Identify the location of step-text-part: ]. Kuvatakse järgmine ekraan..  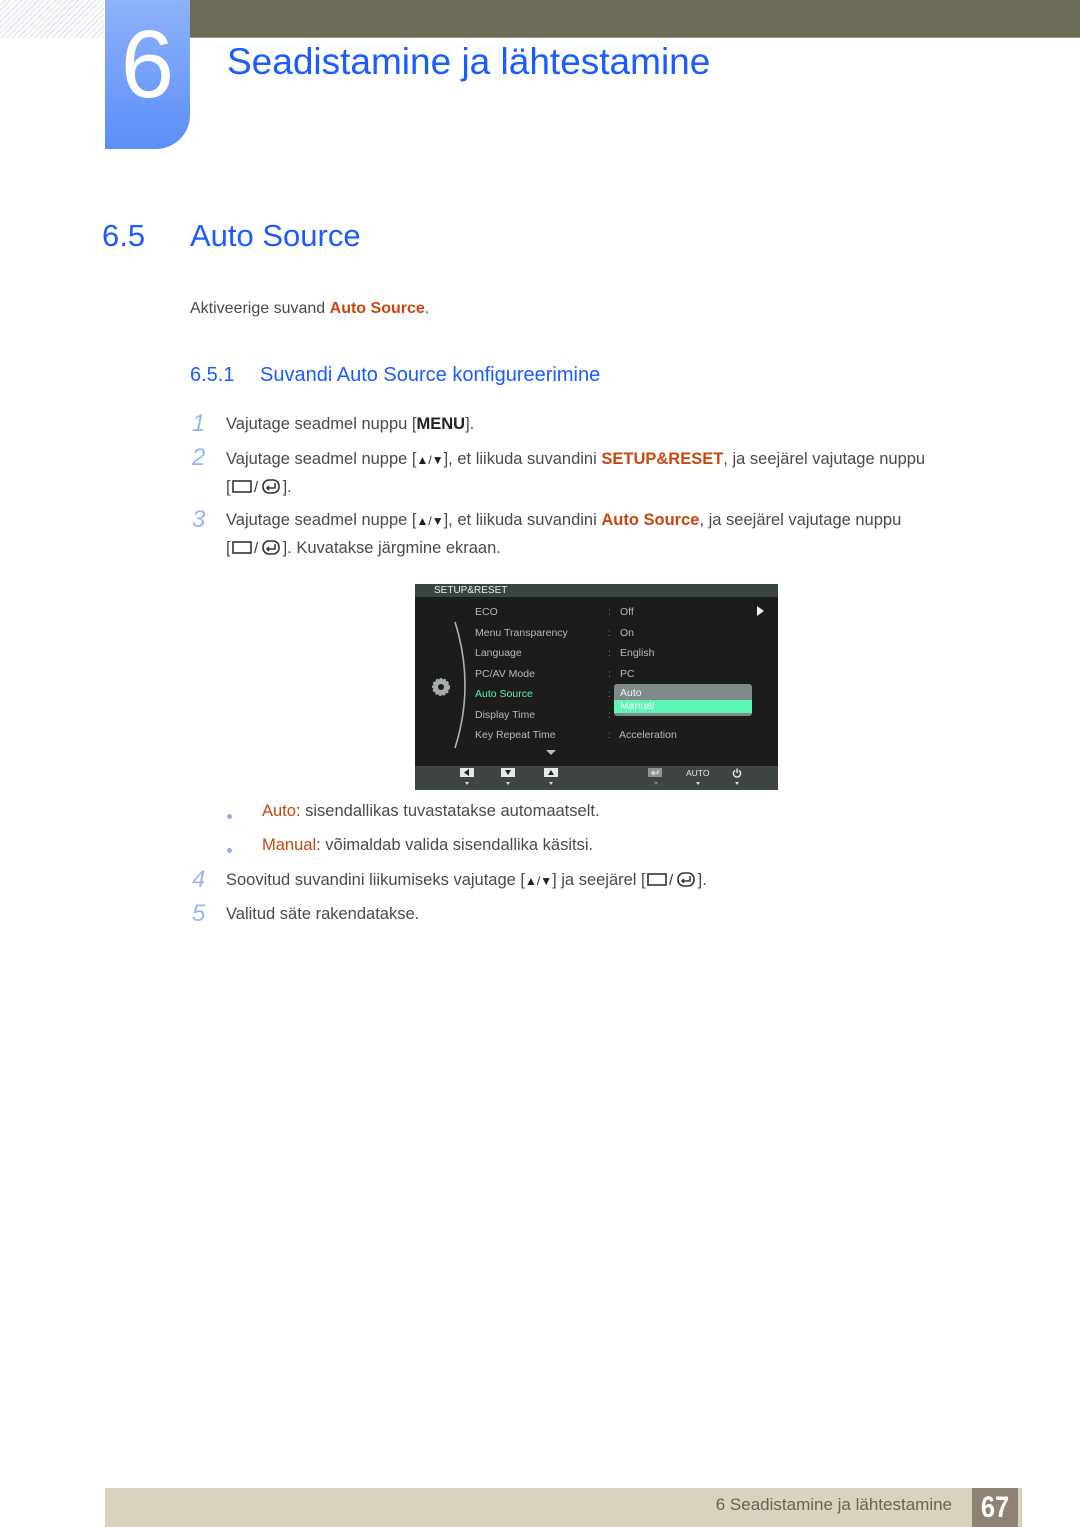
(391, 548).